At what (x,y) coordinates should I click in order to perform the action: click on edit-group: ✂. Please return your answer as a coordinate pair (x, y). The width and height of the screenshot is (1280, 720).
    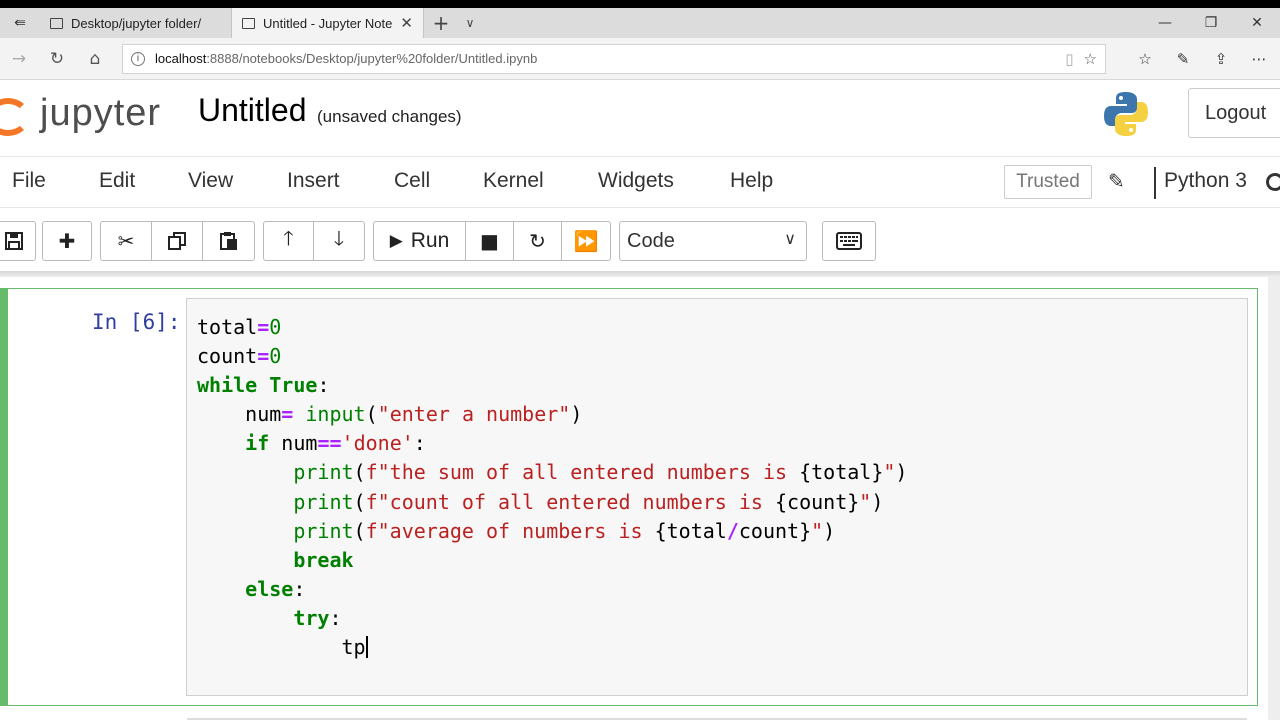
    Looking at the image, I should click on (177, 241).